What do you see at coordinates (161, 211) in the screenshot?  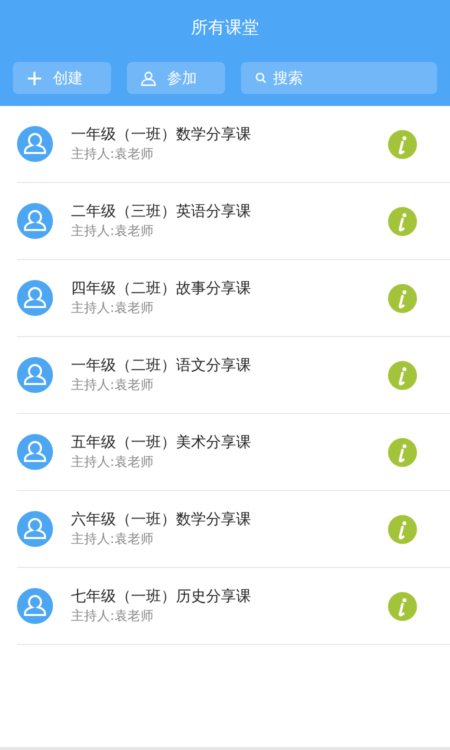 I see `class-title: 二年级（三班）英语分享课` at bounding box center [161, 211].